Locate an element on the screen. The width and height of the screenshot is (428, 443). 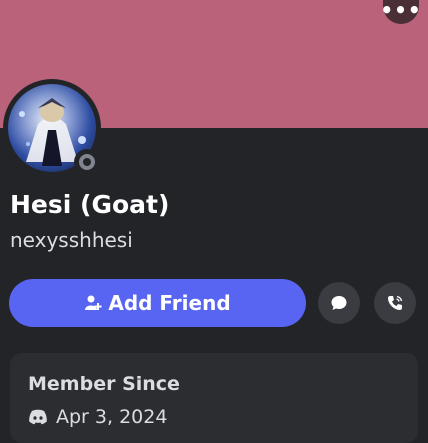
more-options-button: ••• is located at coordinates (401, 12).